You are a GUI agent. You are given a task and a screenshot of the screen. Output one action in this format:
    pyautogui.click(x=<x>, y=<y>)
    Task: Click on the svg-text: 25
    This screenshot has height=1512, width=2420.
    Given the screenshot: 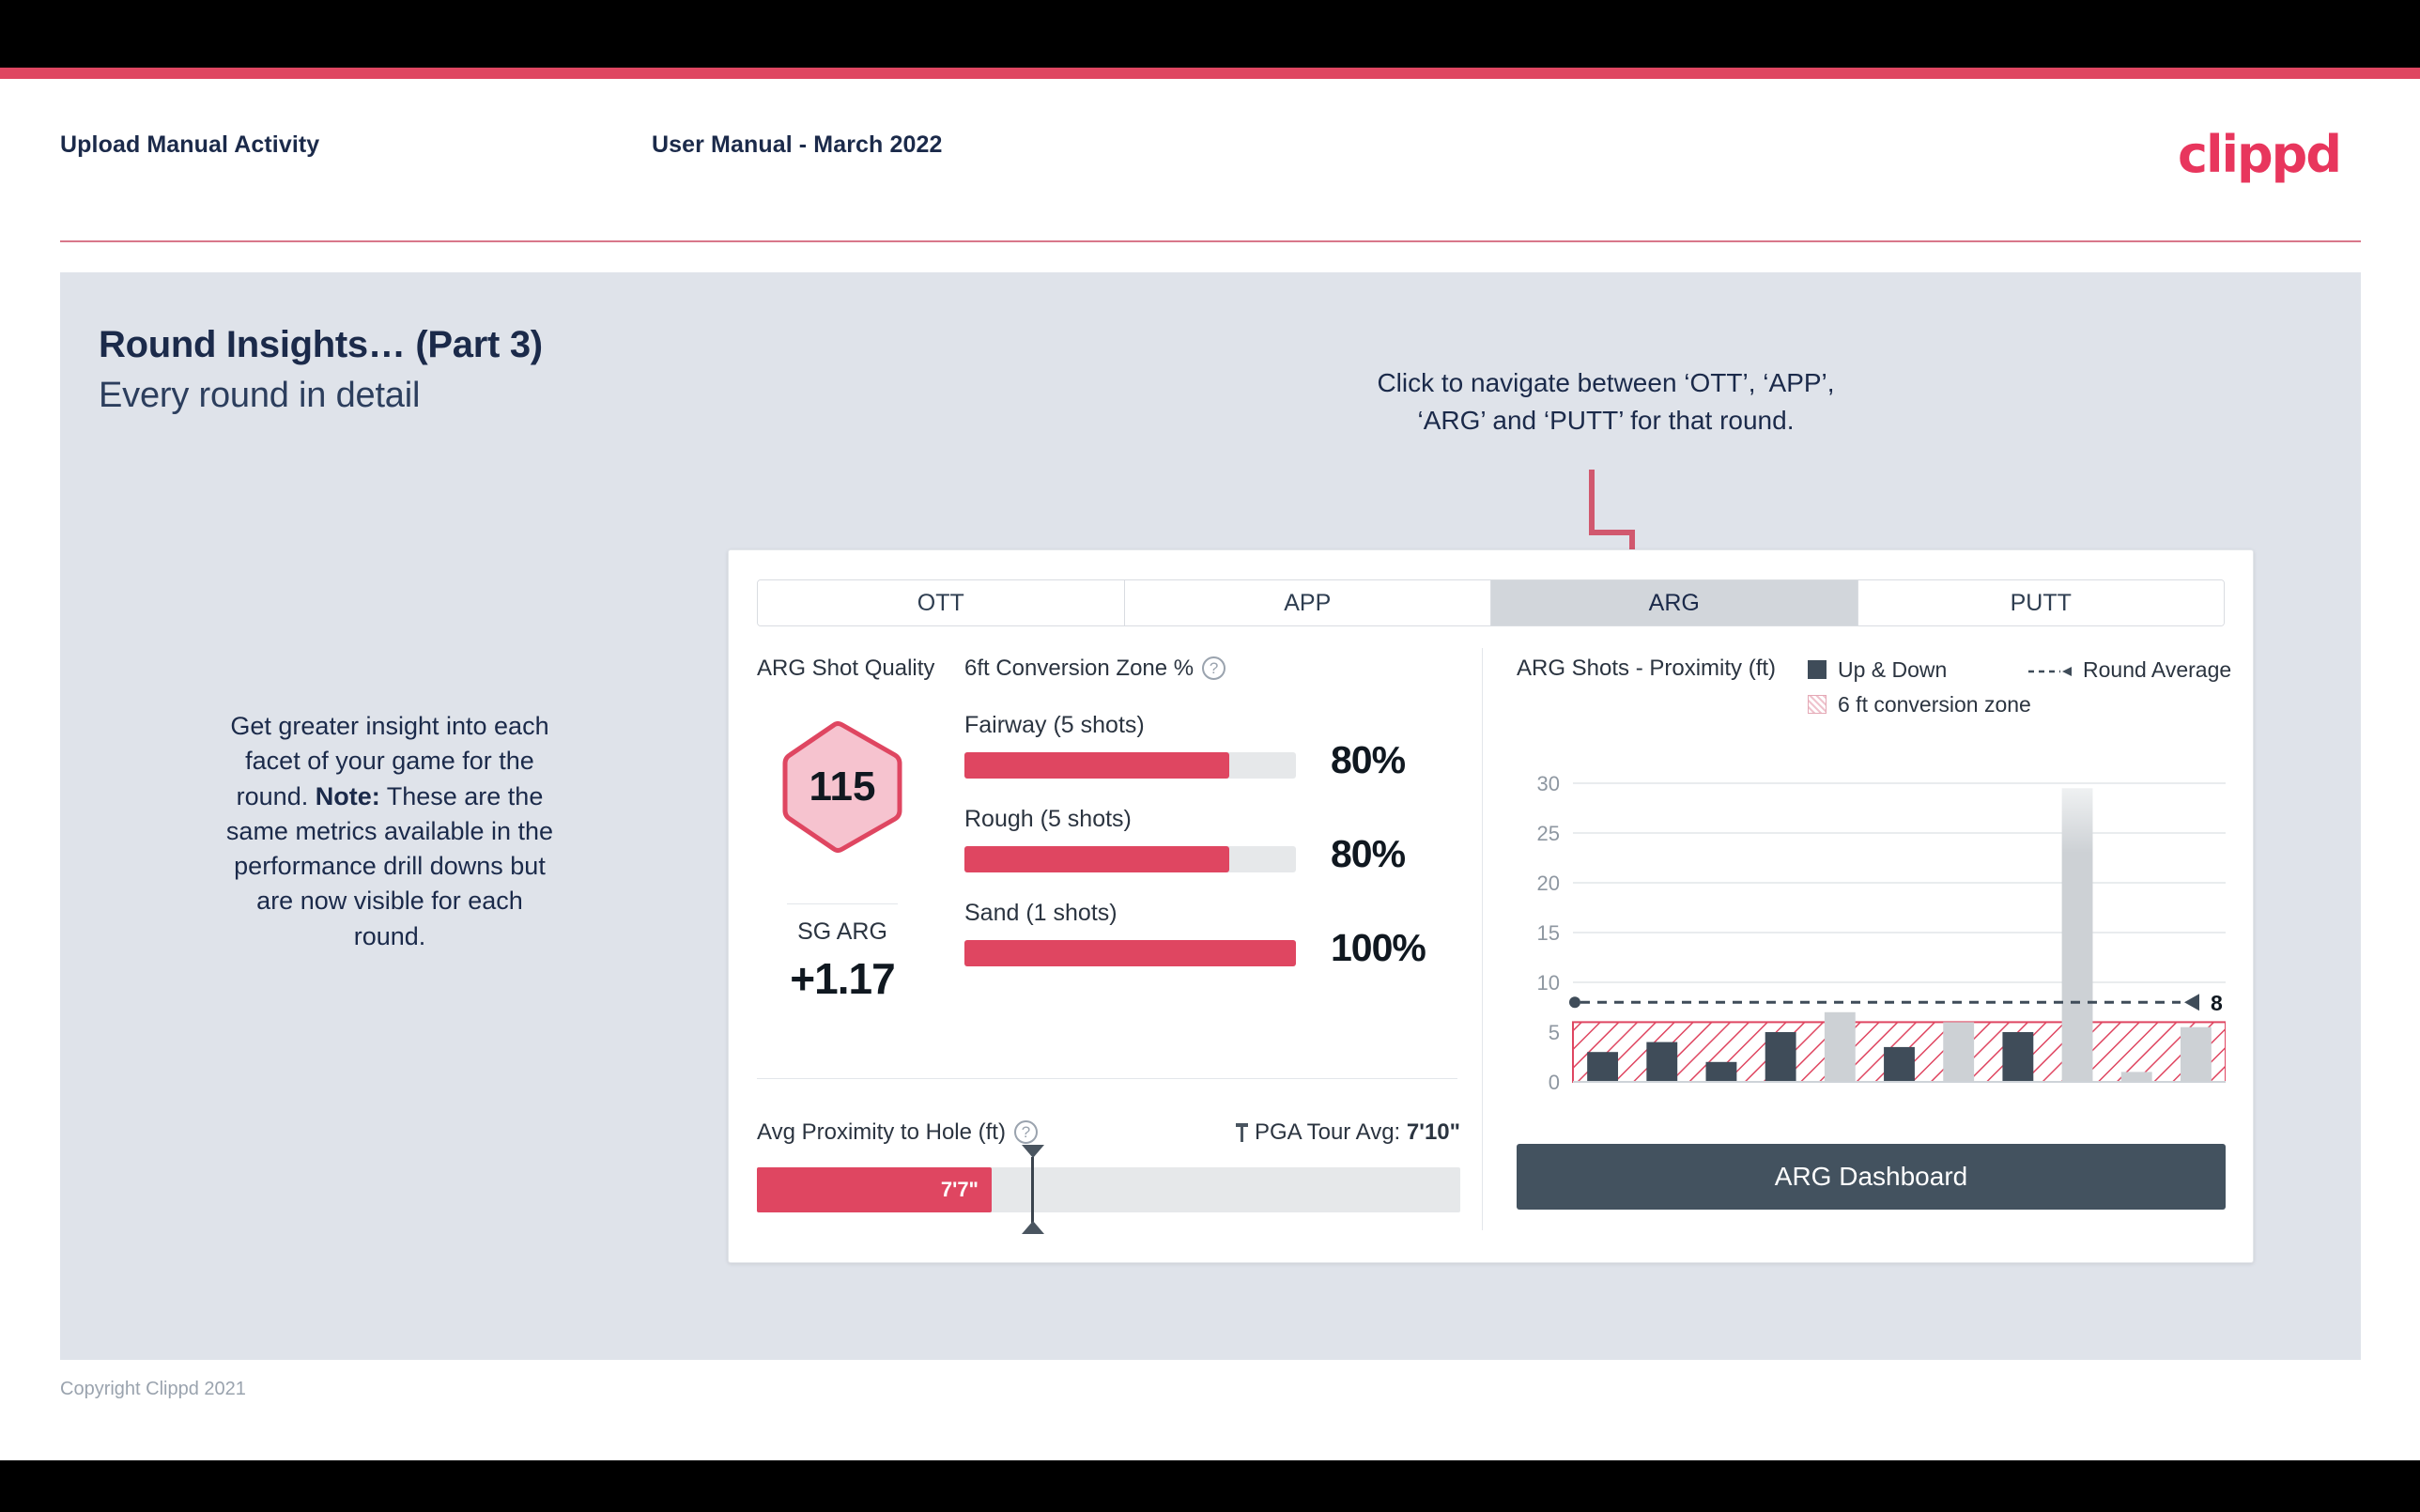 What is the action you would take?
    pyautogui.click(x=1548, y=833)
    